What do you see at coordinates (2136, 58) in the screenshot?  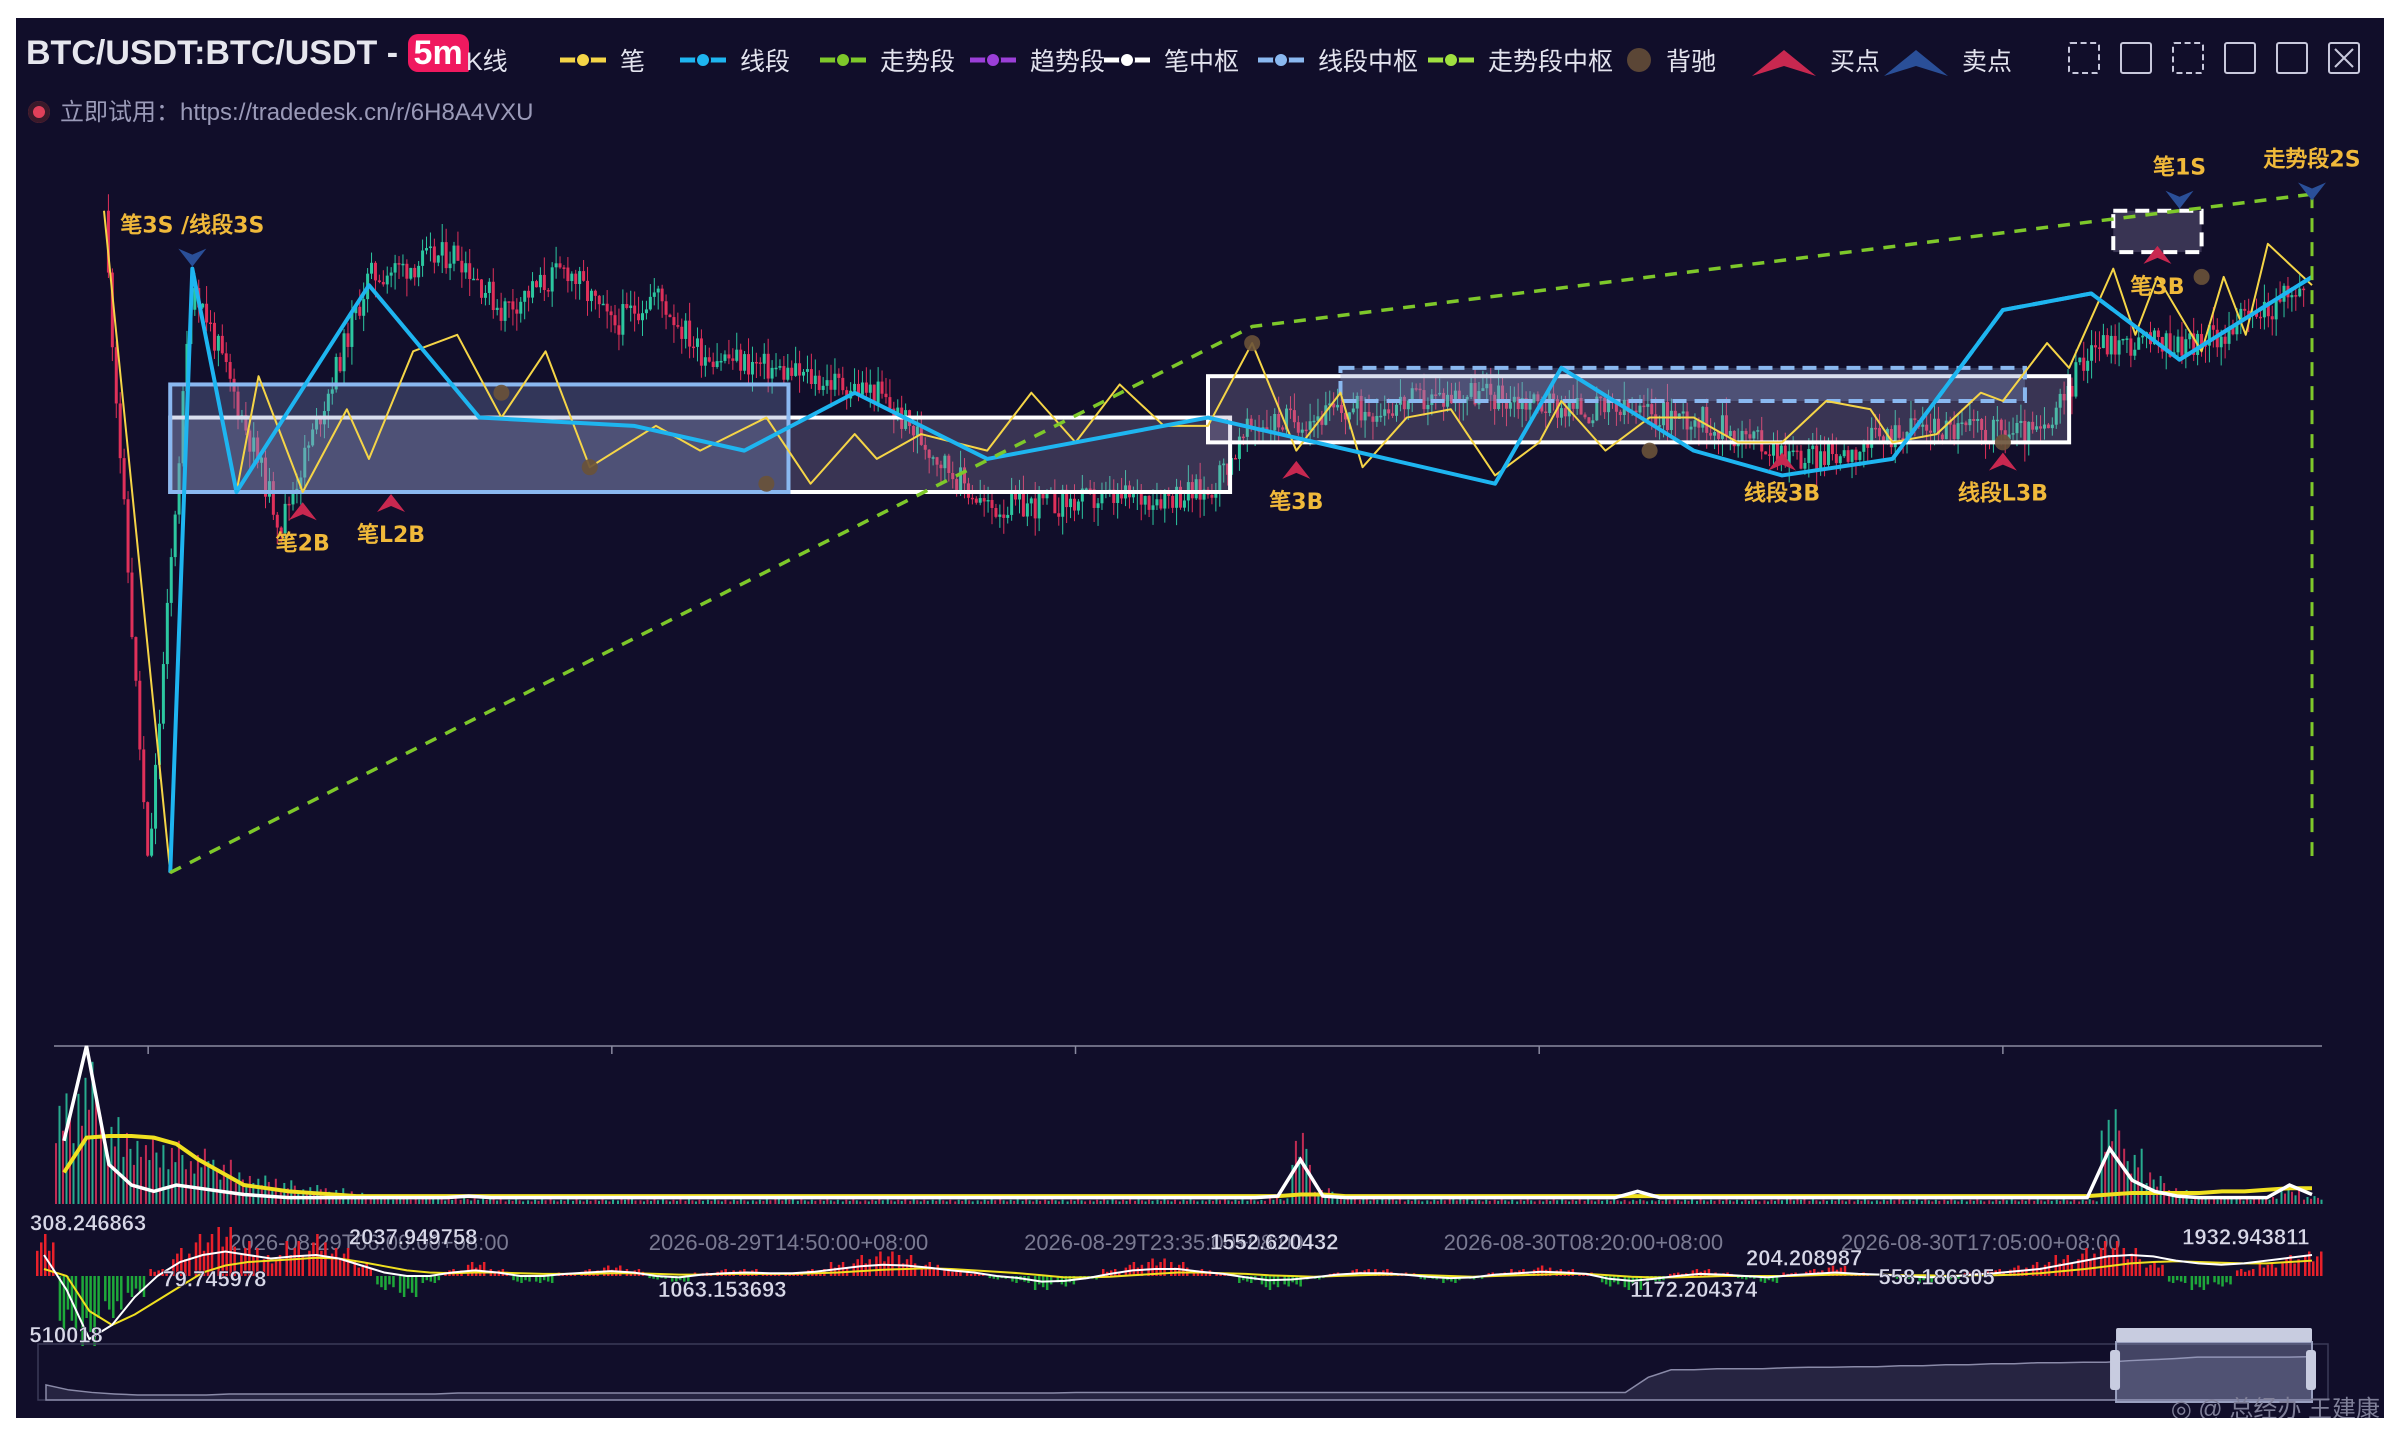 I see `zoom-back-icon` at bounding box center [2136, 58].